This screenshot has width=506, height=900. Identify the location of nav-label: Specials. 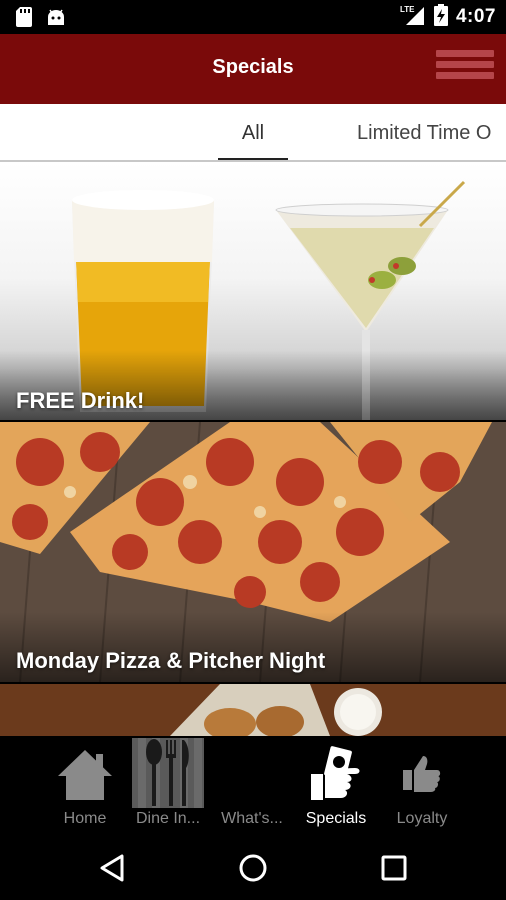
(336, 818).